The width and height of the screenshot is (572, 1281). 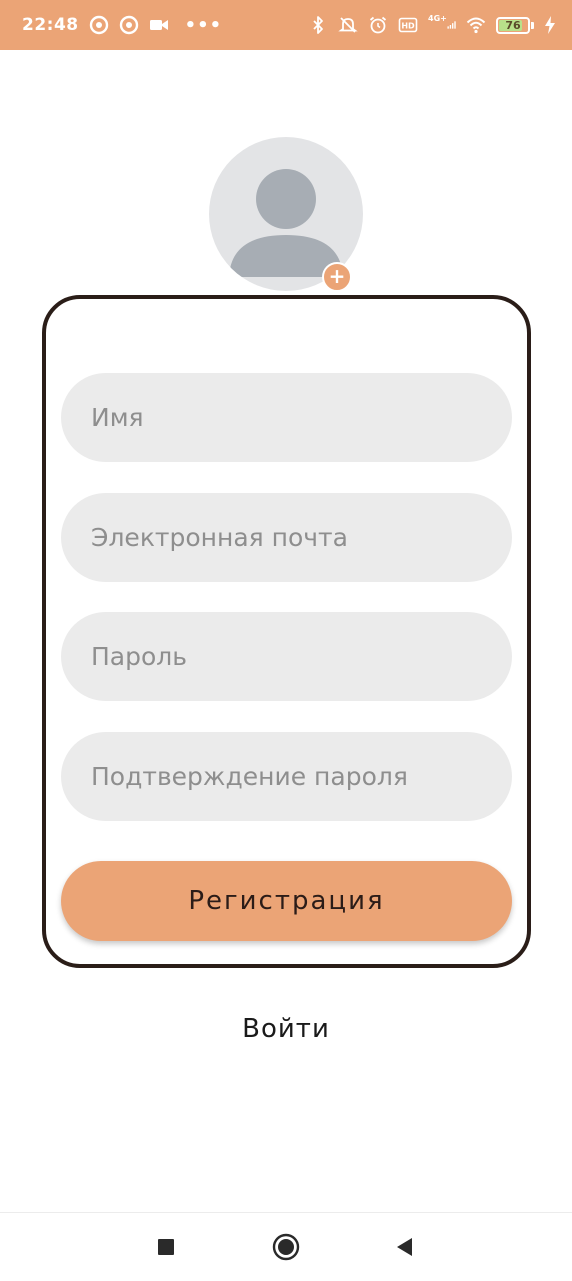 I want to click on back-button, so click(x=405, y=1247).